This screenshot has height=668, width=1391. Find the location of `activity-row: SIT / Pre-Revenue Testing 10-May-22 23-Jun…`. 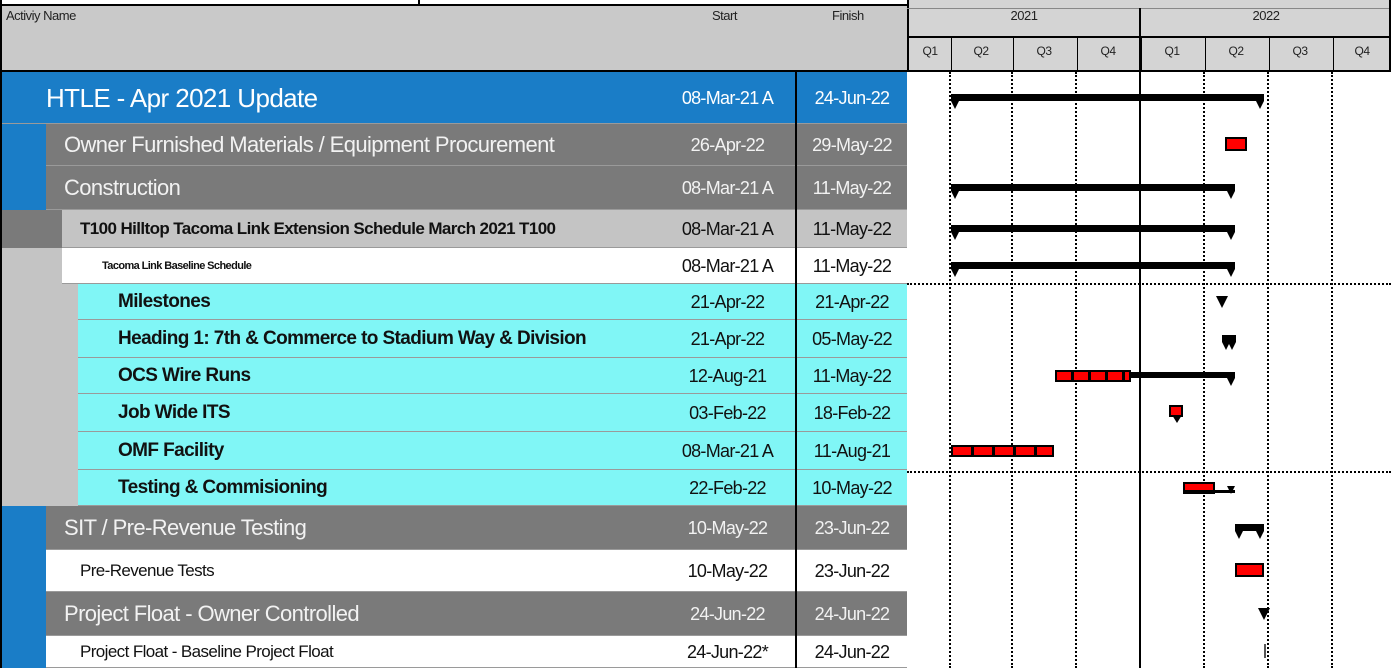

activity-row: SIT / Pre-Revenue Testing 10-May-22 23-Jun… is located at coordinates (453, 528).